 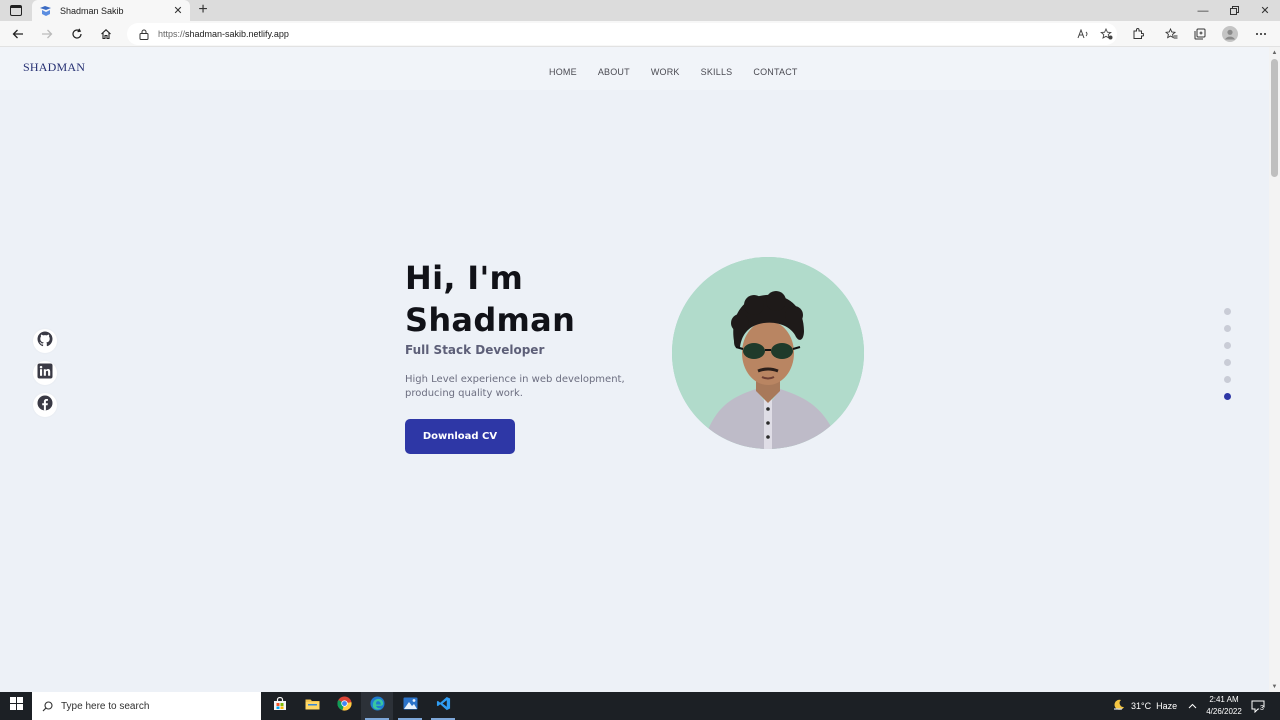 I want to click on site-favicon-icon, so click(x=45, y=11).